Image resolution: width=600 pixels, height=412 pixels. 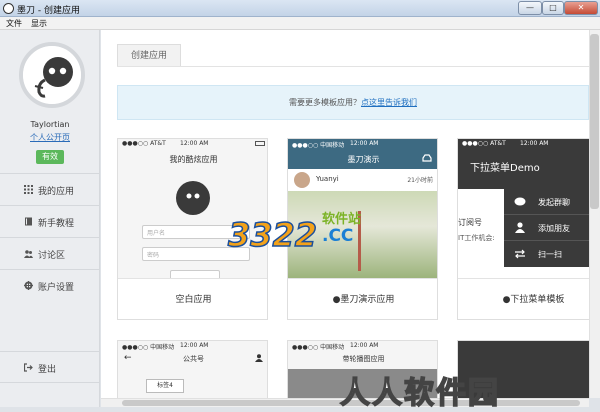 I want to click on public-page-link: 个人公开页, so click(x=50, y=137).